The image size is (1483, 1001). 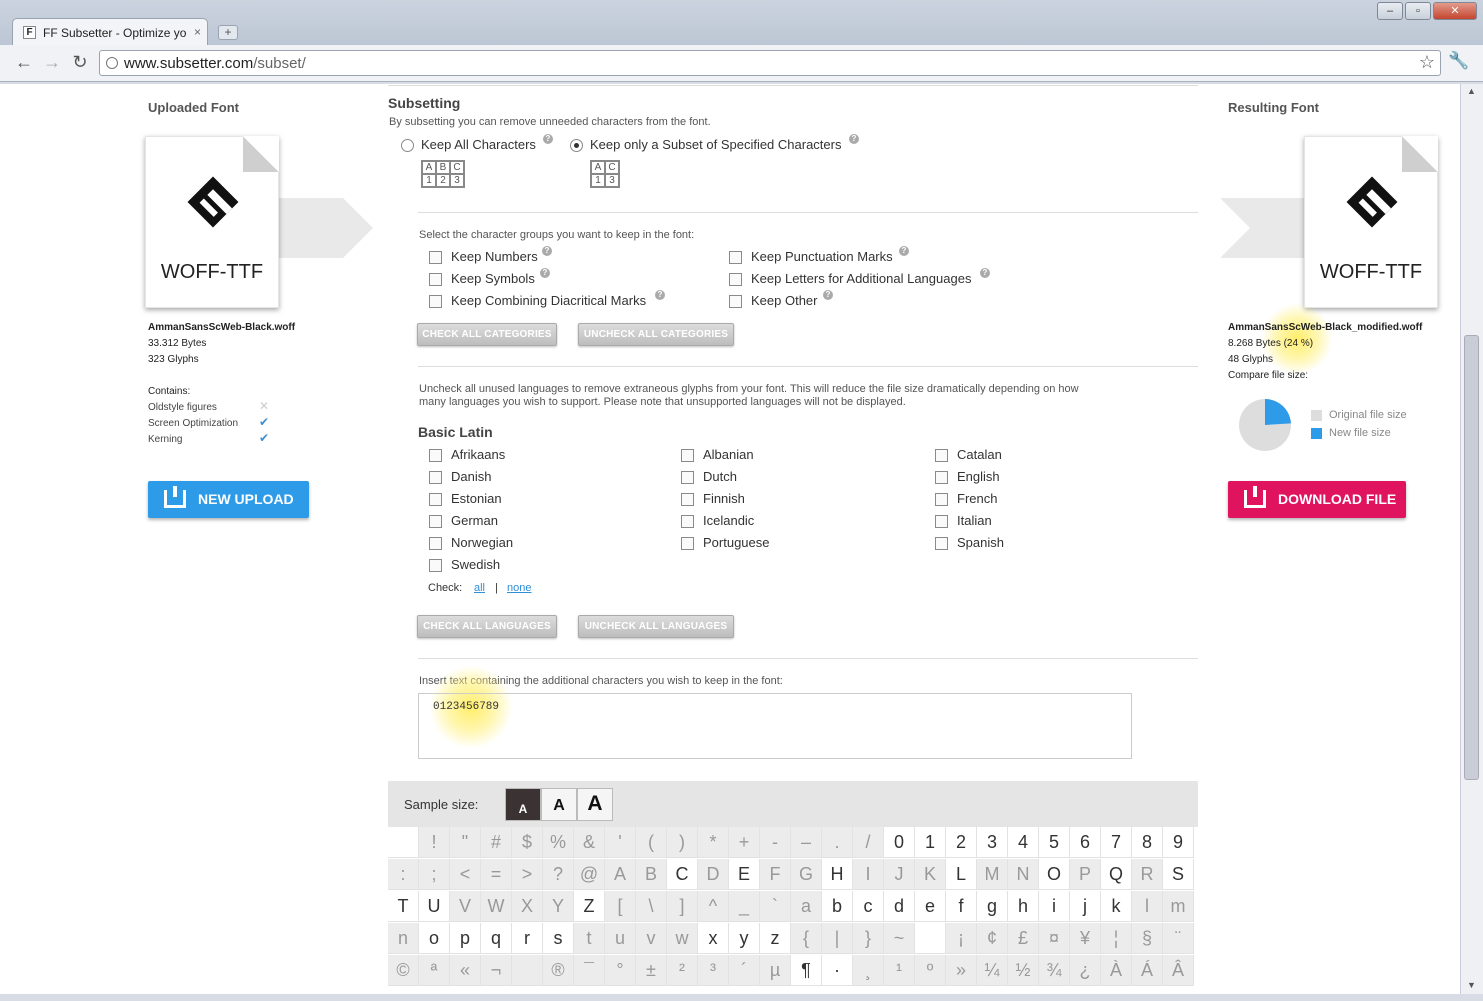 I want to click on sample-size-large-button: A, so click(x=595, y=804).